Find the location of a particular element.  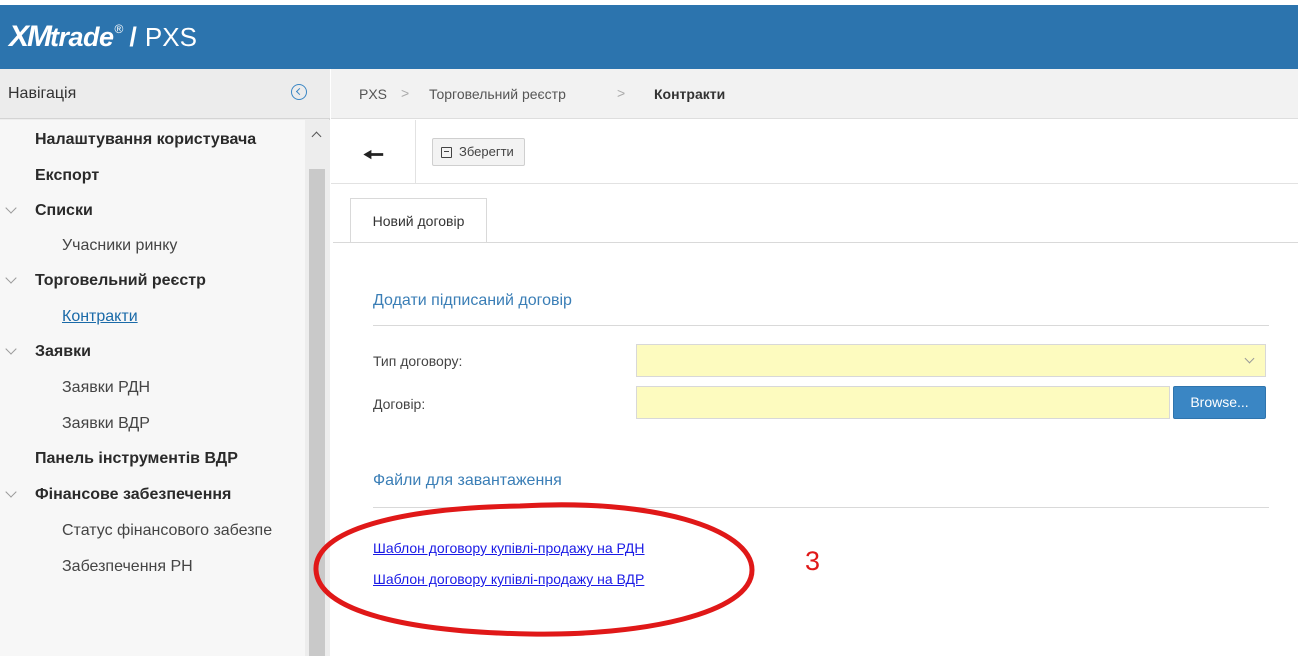

sidebar-item-label: Заявки РДН is located at coordinates (106, 387).